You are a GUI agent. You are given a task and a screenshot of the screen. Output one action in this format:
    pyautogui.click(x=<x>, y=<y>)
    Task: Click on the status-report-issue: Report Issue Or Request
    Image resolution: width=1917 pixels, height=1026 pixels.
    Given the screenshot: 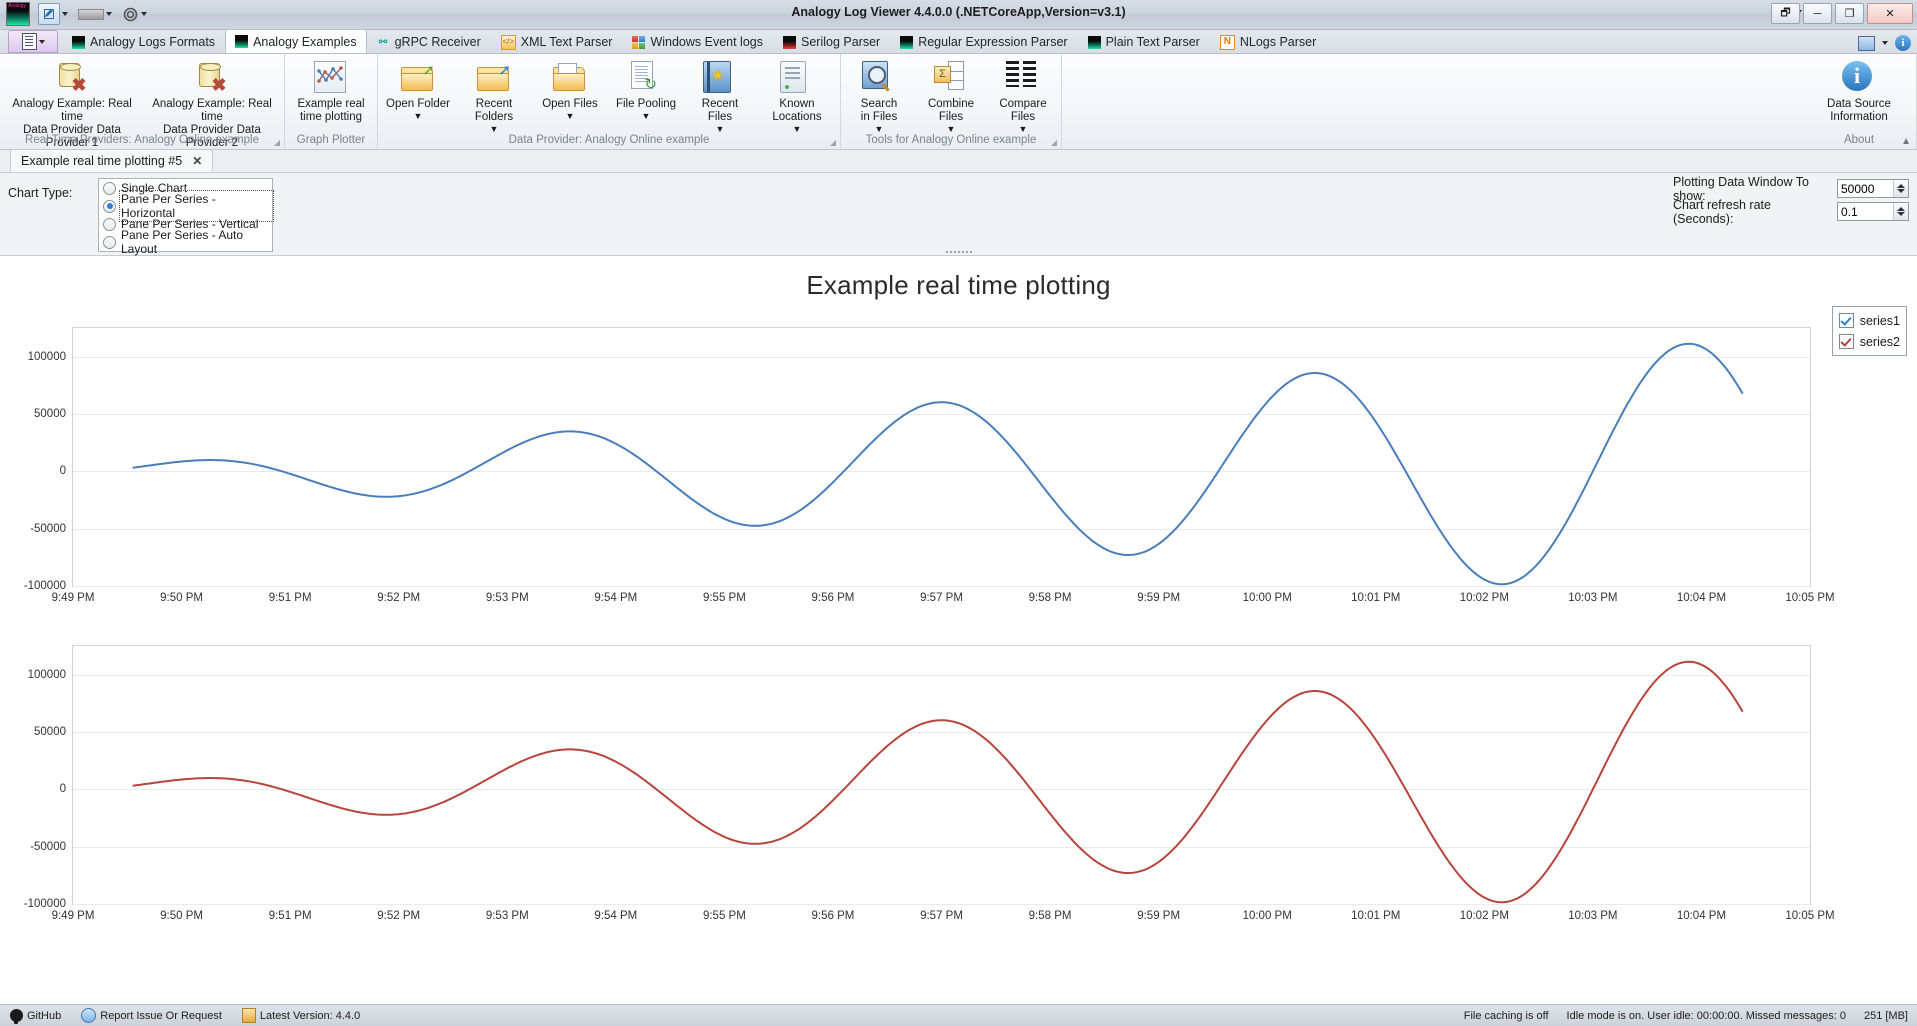 What is the action you would take?
    pyautogui.click(x=151, y=1015)
    